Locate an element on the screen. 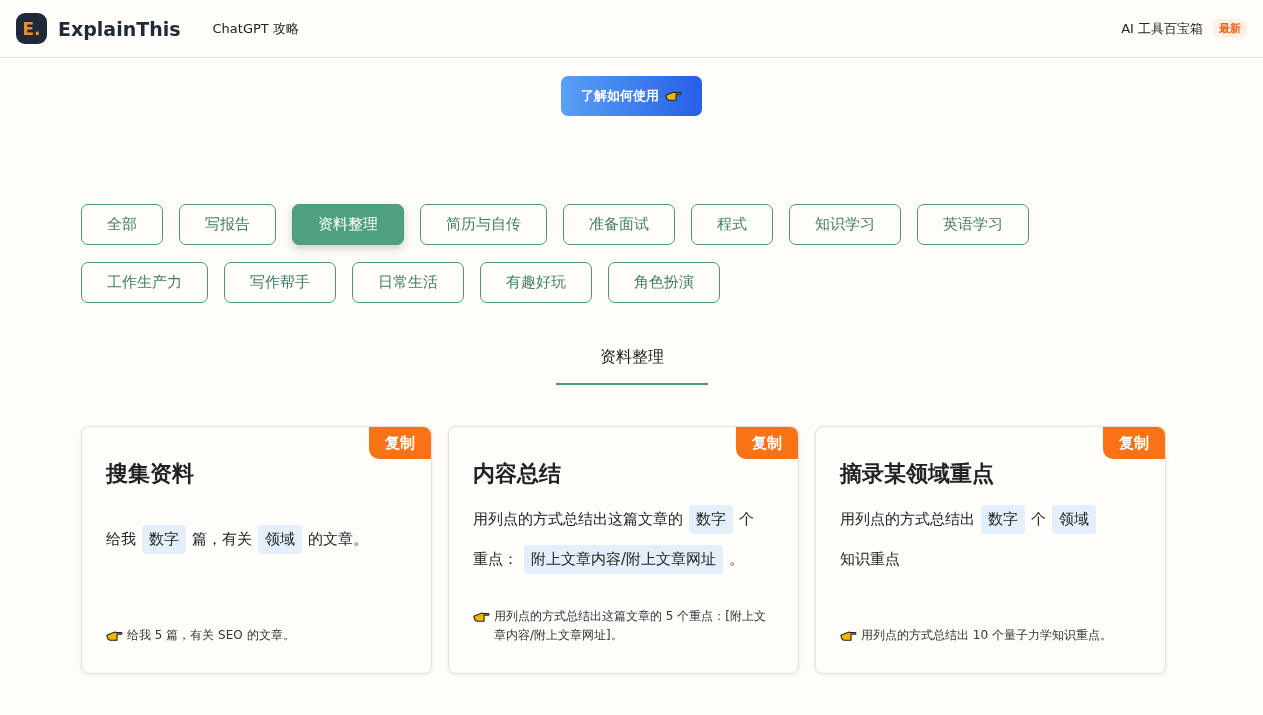  prompt-text: 用列点的方式总结出 is located at coordinates (907, 519).